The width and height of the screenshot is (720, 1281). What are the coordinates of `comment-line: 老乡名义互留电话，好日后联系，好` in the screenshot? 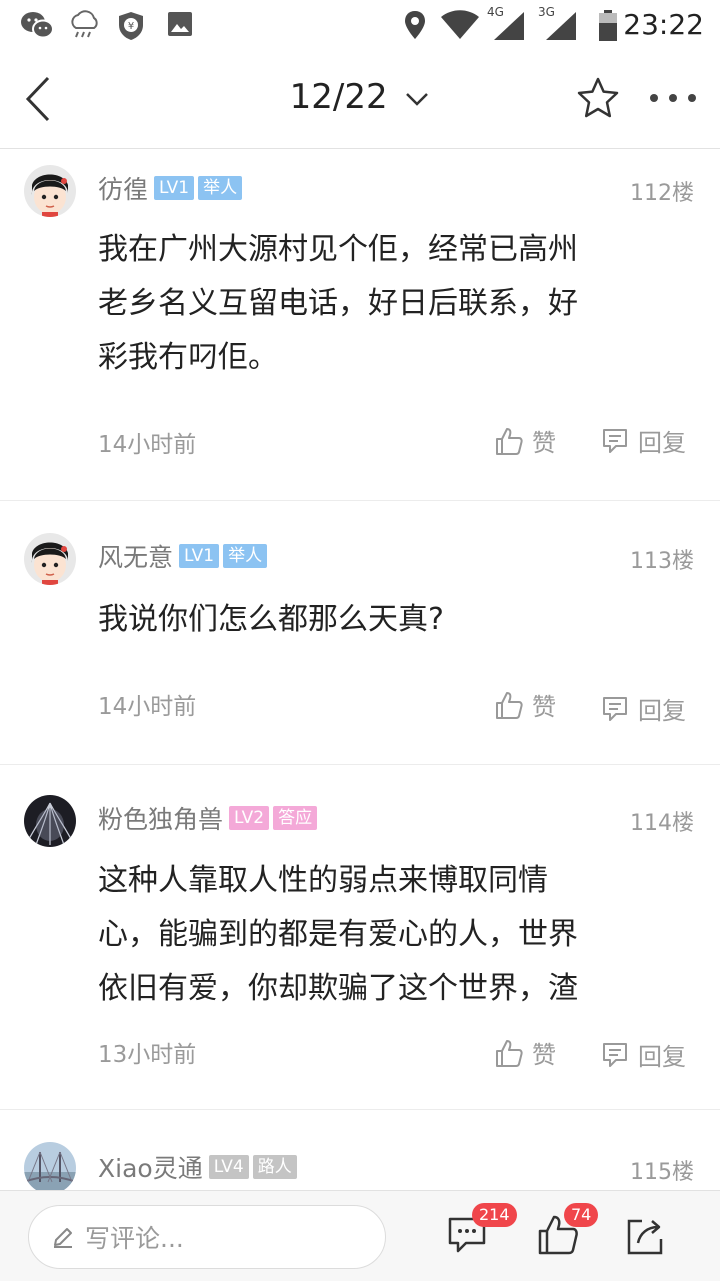 It's located at (338, 303).